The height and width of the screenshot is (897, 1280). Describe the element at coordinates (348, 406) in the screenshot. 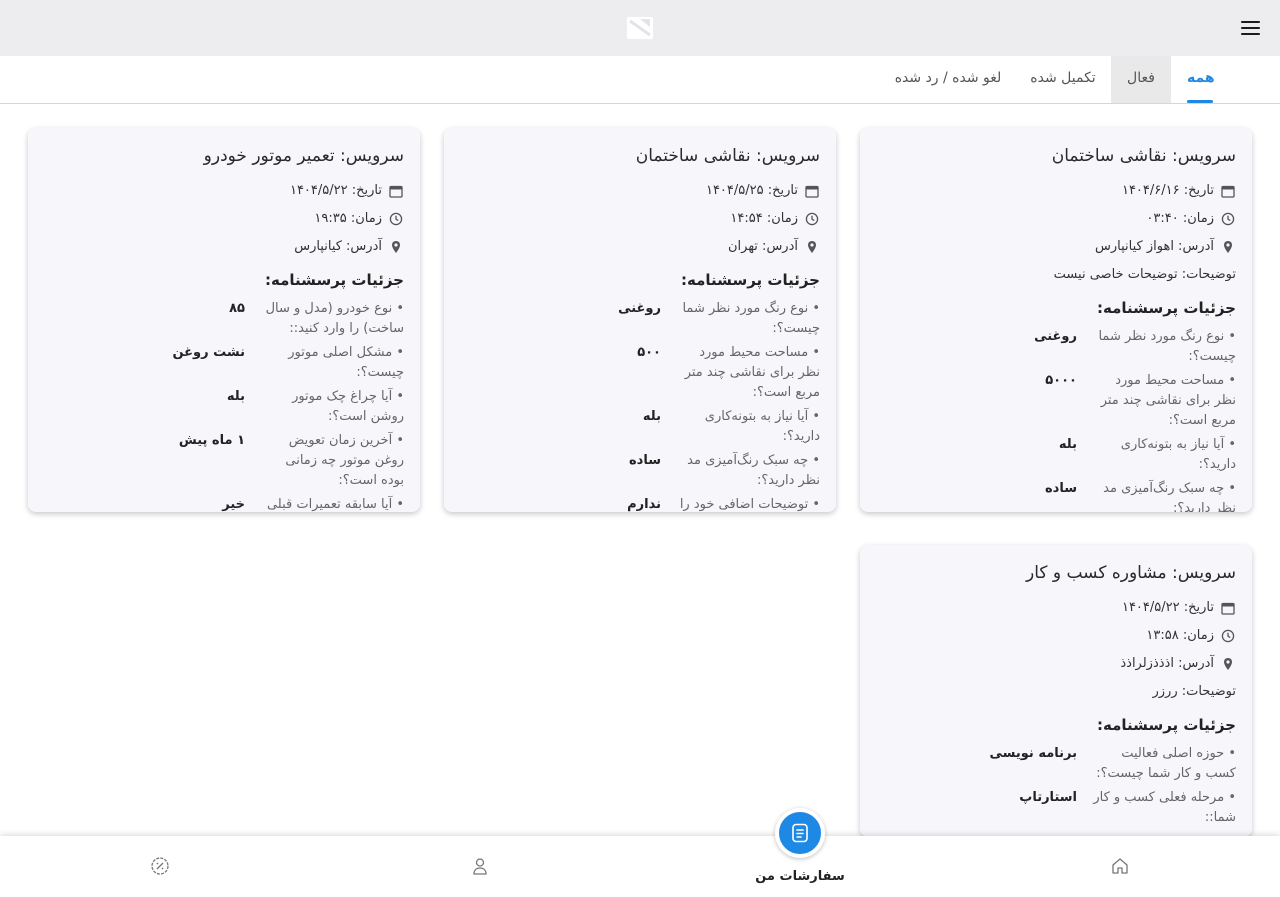

I see `qa-question: • آیا چراغ چک موتور روشن است؟:` at that location.